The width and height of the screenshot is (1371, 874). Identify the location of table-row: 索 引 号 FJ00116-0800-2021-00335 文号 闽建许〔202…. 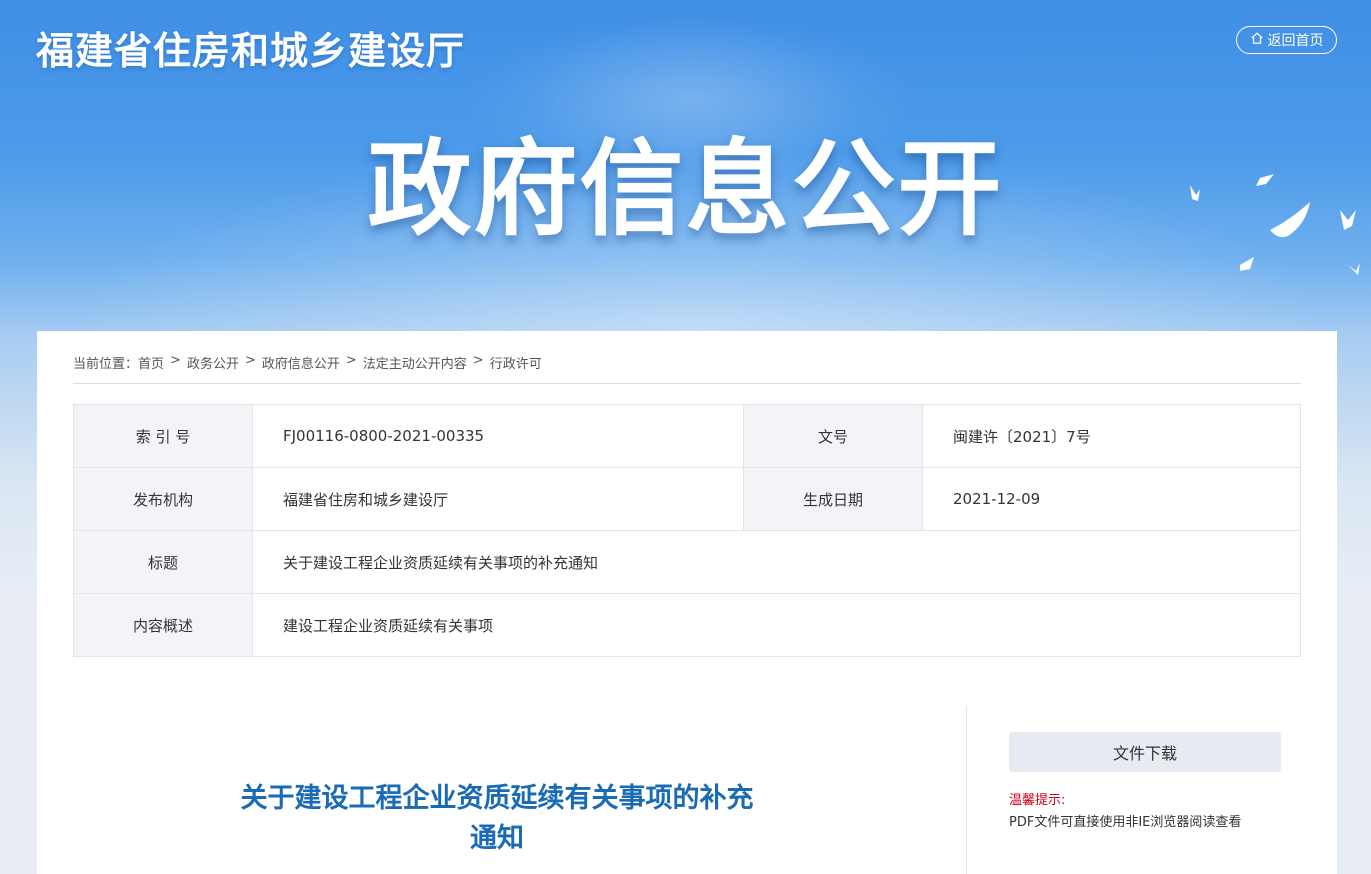
(687, 436).